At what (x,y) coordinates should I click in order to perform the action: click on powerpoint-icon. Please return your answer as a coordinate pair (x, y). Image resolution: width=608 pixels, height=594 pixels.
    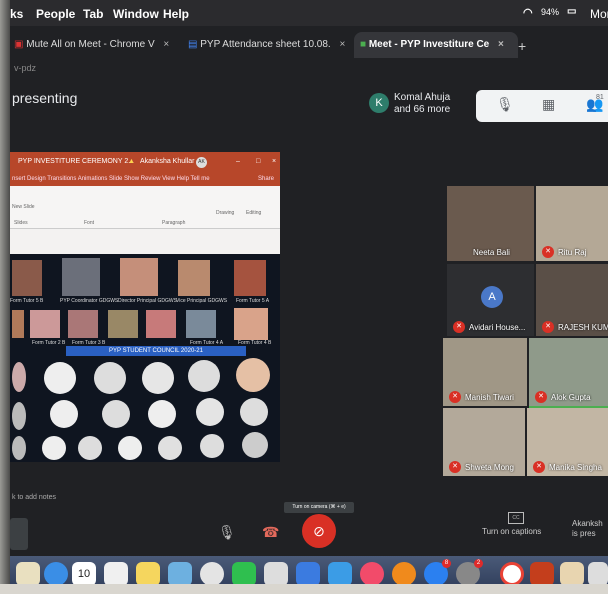
    Looking at the image, I should click on (542, 574).